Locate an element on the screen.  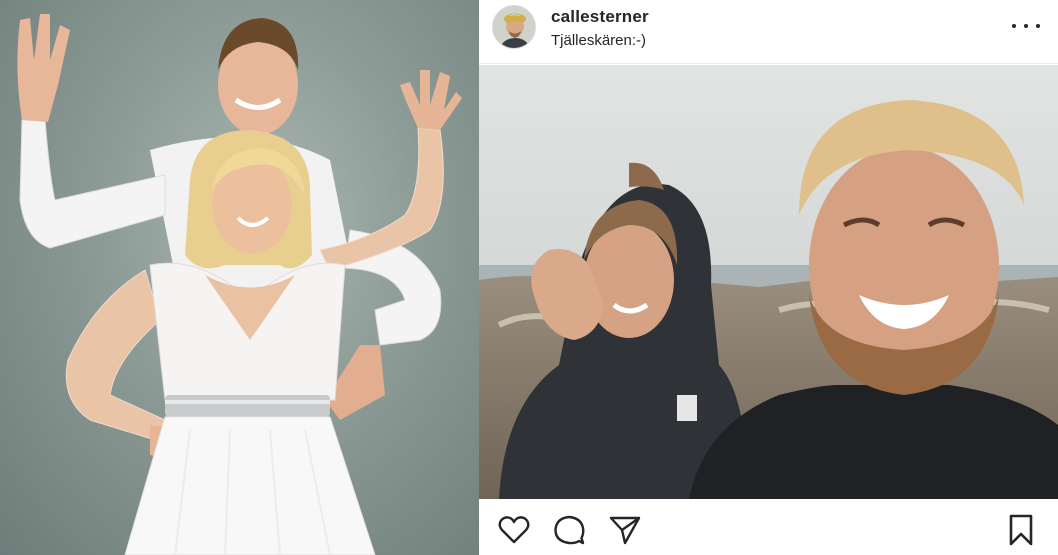
username: callesterner is located at coordinates (600, 17).